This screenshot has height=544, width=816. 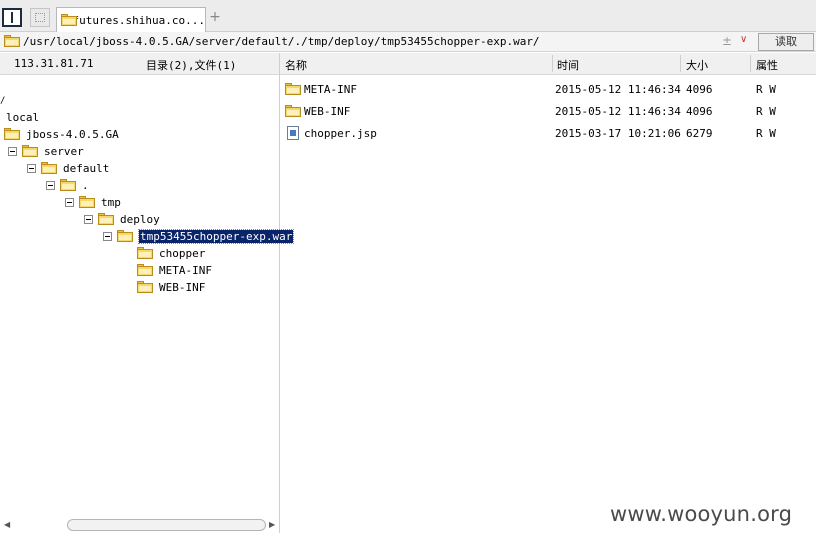 I want to click on tree-item-deploy: deploy, so click(x=122, y=219).